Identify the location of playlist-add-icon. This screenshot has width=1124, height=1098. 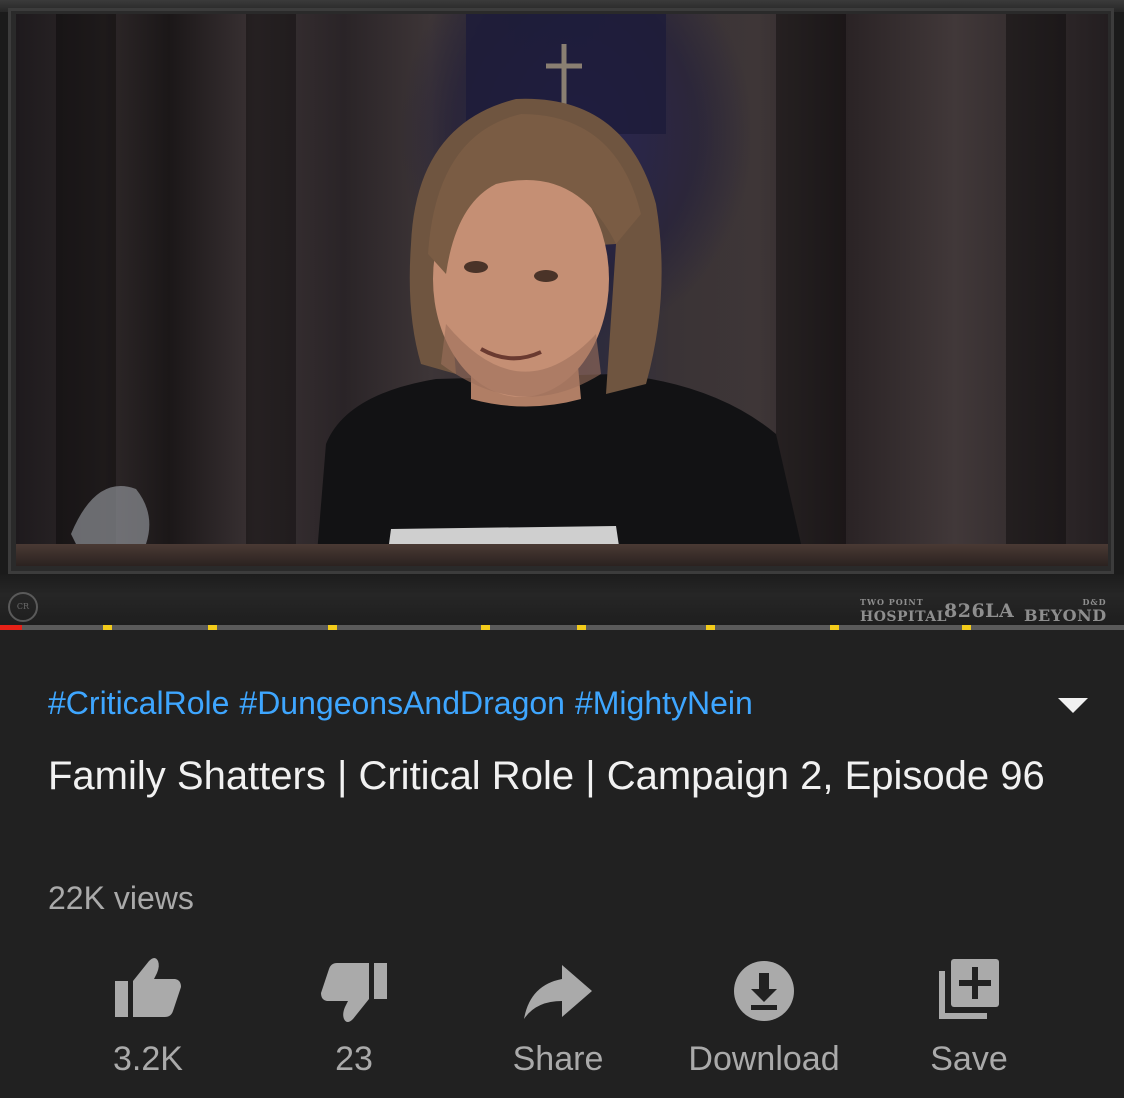
(969, 989).